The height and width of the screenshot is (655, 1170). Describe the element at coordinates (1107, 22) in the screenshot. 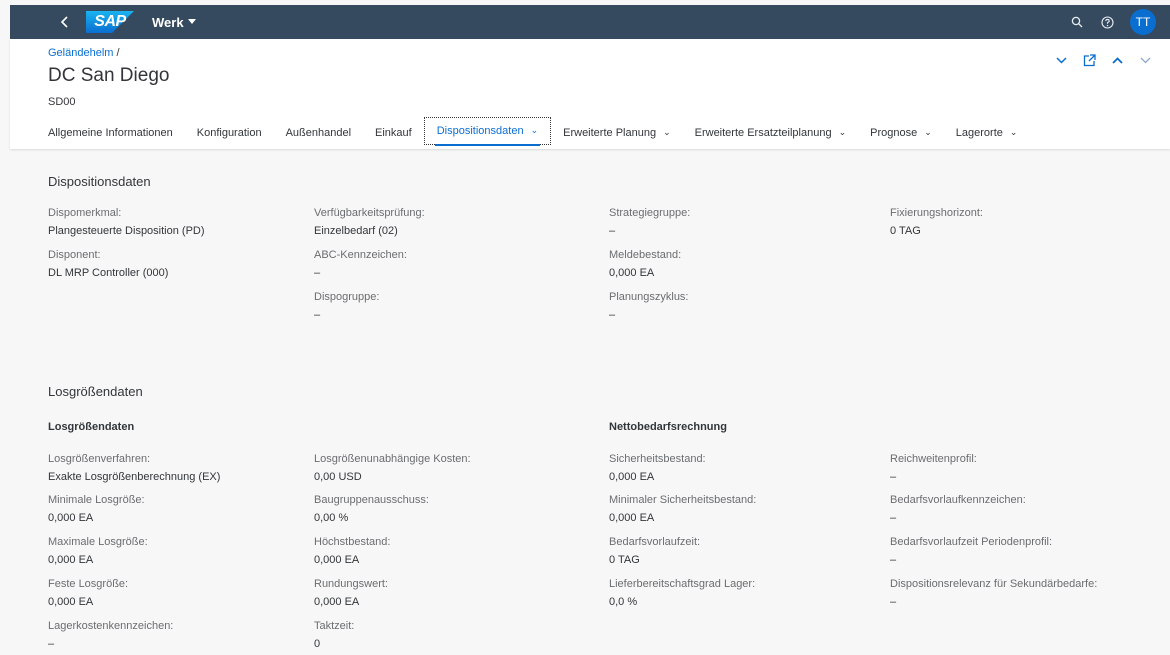

I see `help-icon` at that location.